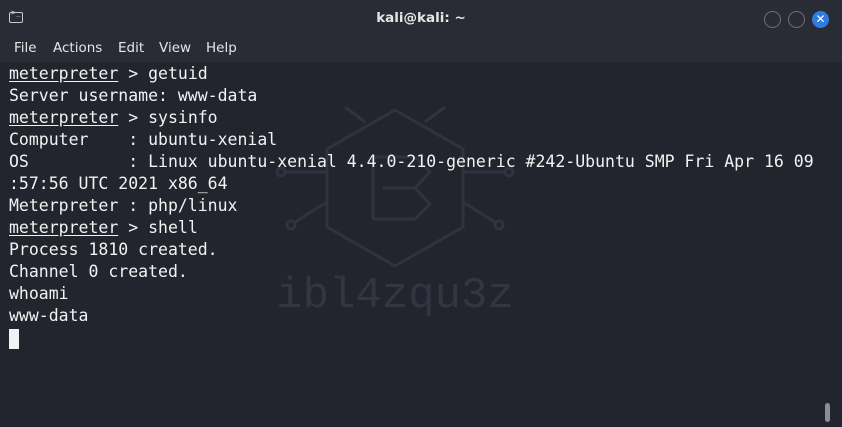 Image resolution: width=842 pixels, height=427 pixels. I want to click on minimize-button, so click(772, 19).